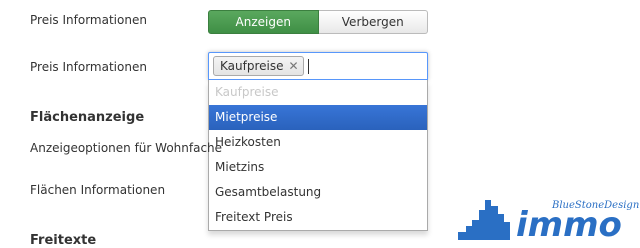 The width and height of the screenshot is (640, 248). I want to click on option-kaufpreise: Kaufpreise, so click(247, 92).